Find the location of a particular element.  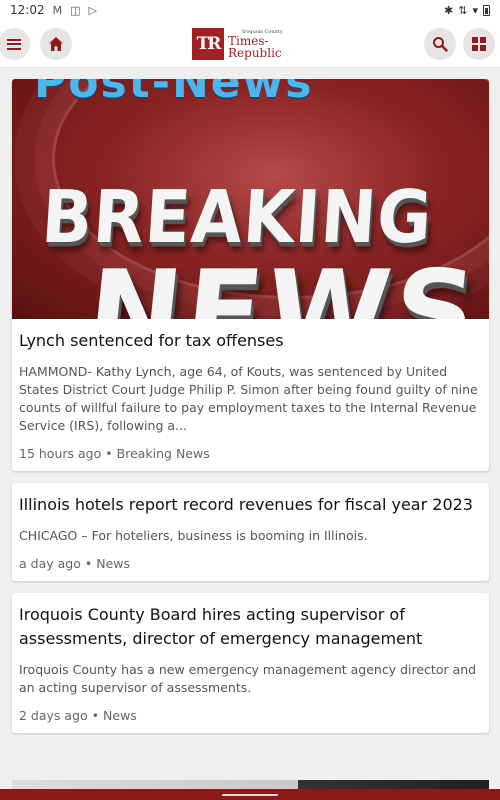

article-meta: 15 hours ago • Breaking News is located at coordinates (114, 453).